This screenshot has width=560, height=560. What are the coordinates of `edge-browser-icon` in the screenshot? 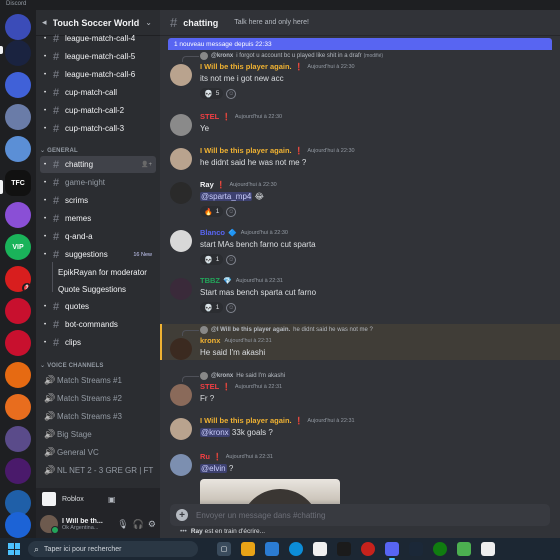 It's located at (296, 549).